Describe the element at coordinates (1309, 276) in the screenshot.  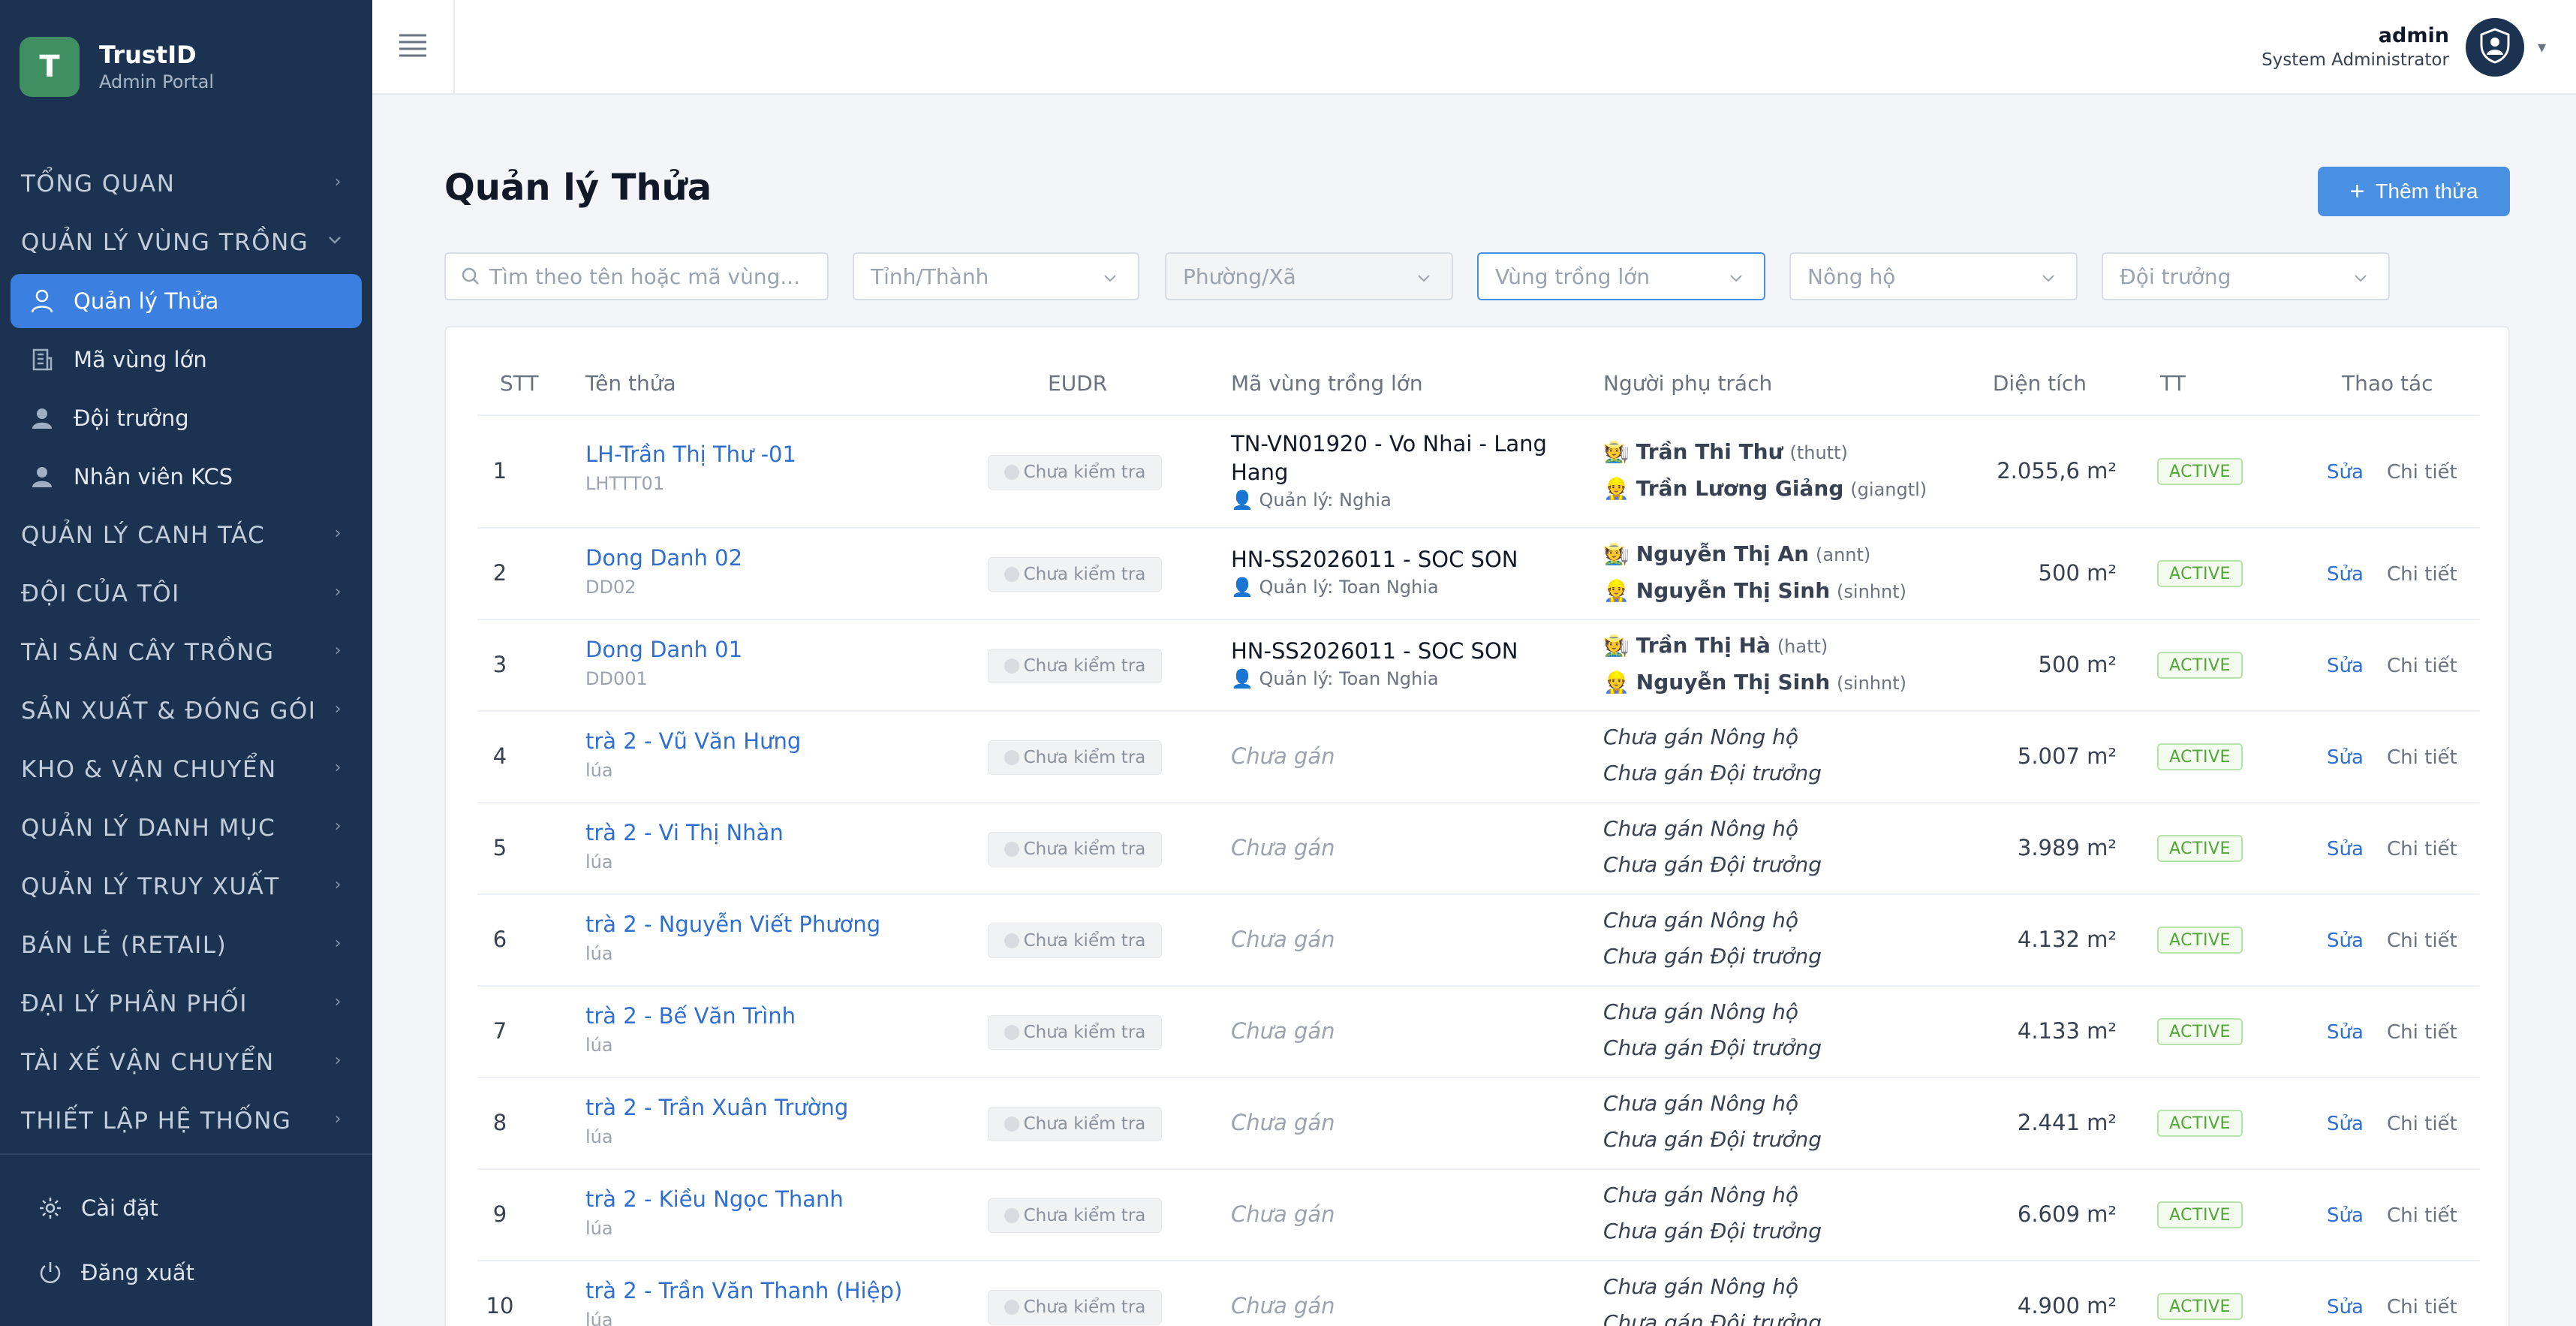
I see `ward-select: Phường/Xã` at that location.